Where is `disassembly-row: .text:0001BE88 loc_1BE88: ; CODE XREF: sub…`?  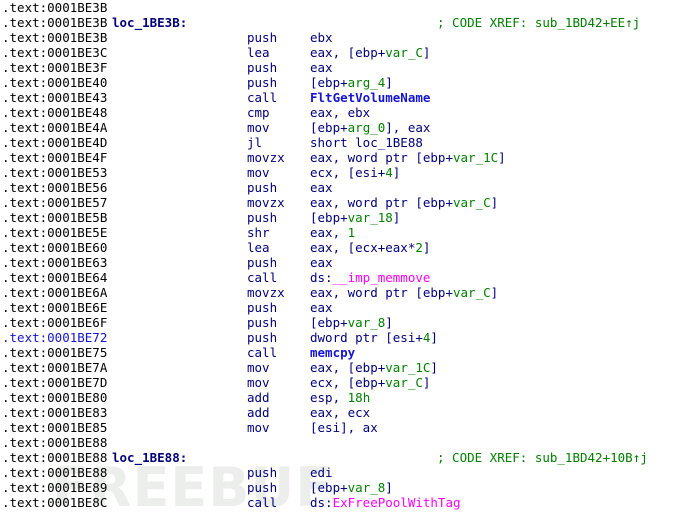 disassembly-row: .text:0001BE88 loc_1BE88: ; CODE XREF: sub… is located at coordinates (338, 457).